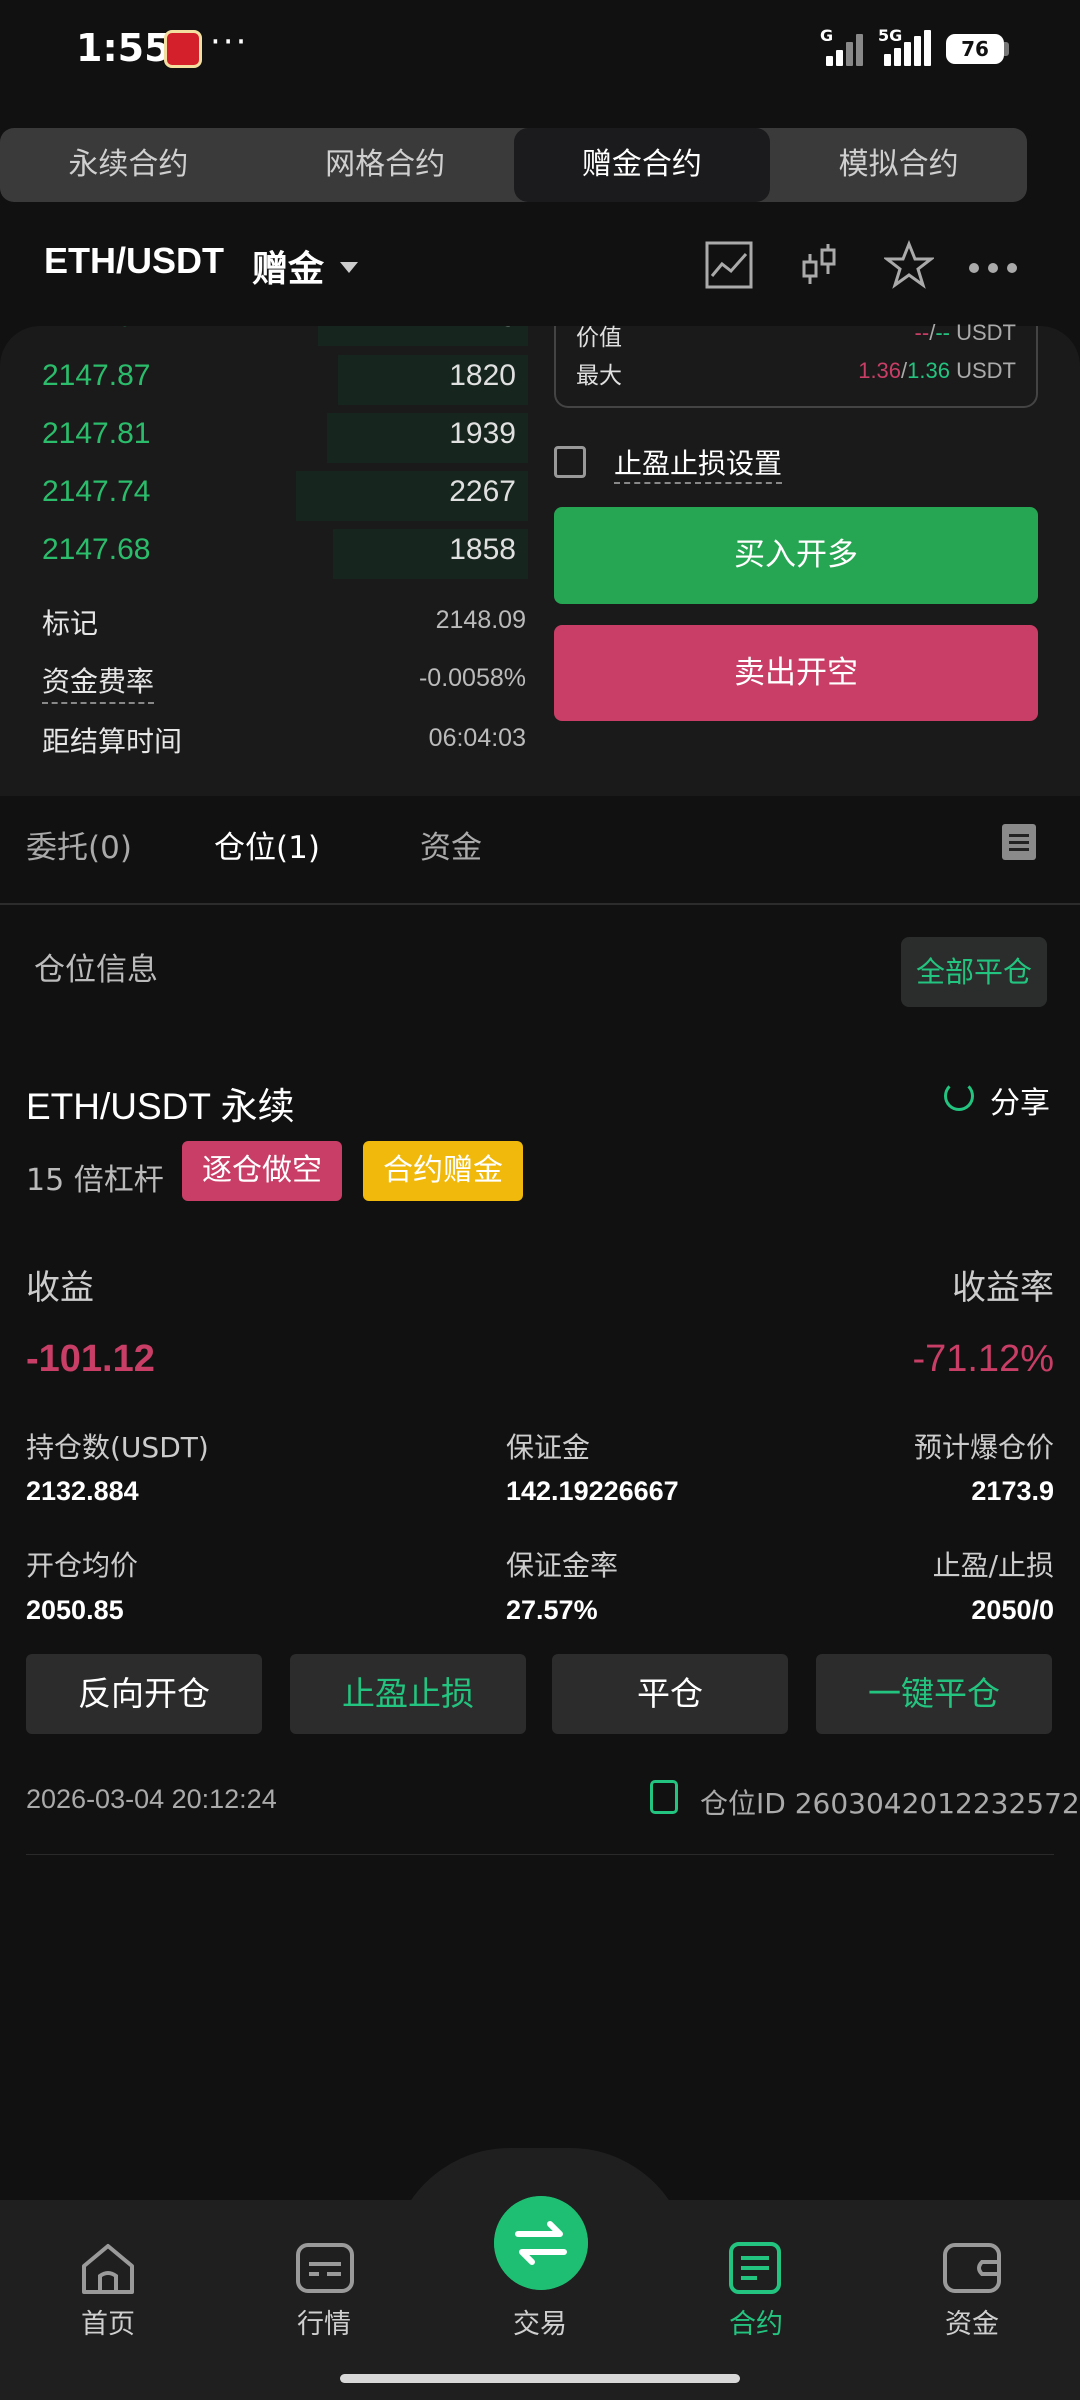 Image resolution: width=1080 pixels, height=2400 pixels. What do you see at coordinates (827, 35) in the screenshot?
I see `network-label: G` at bounding box center [827, 35].